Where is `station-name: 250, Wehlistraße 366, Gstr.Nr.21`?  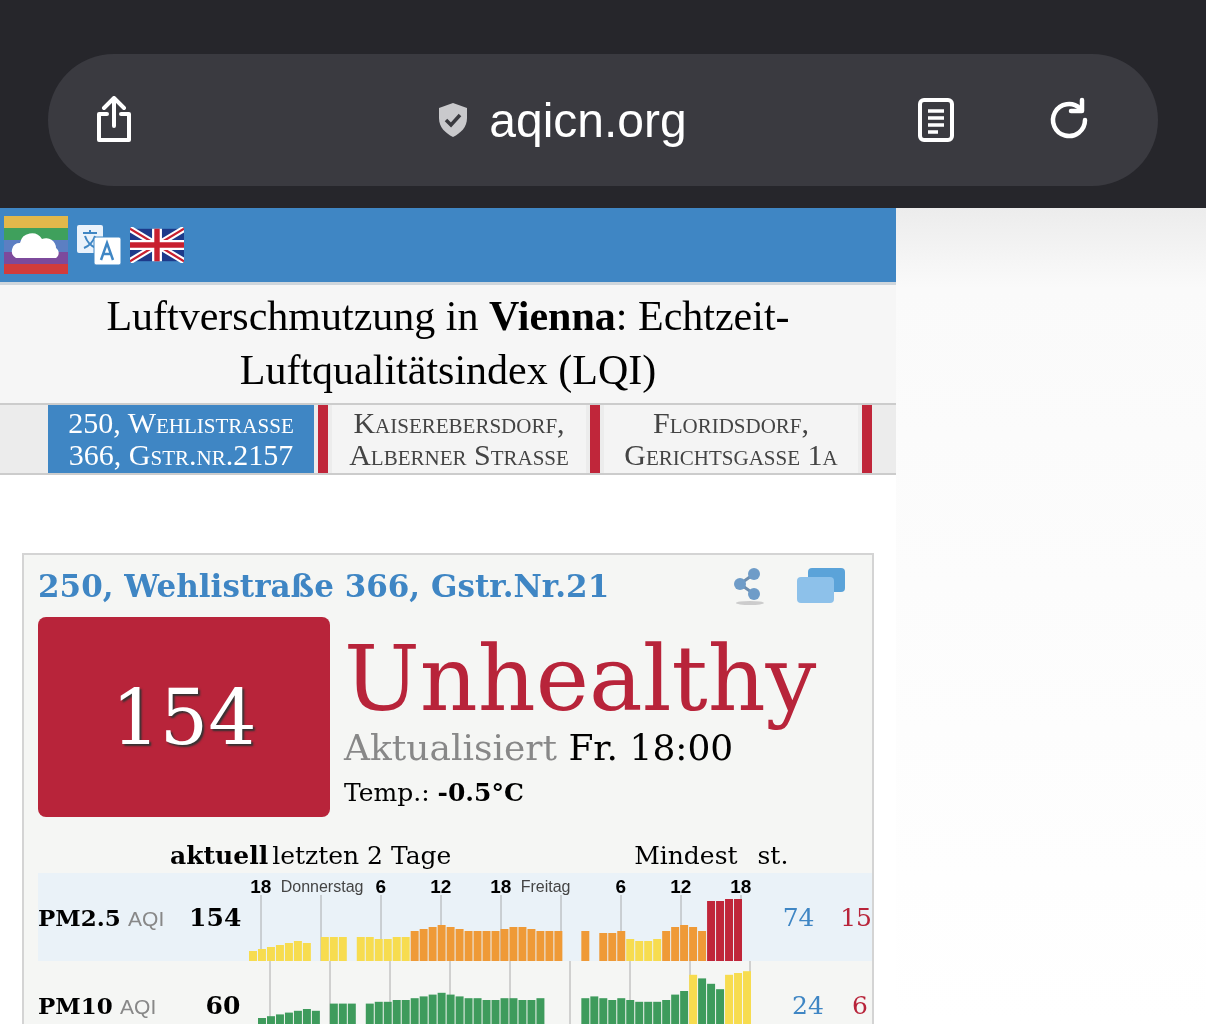
station-name: 250, Wehlistraße 366, Gstr.Nr.21 is located at coordinates (369, 586).